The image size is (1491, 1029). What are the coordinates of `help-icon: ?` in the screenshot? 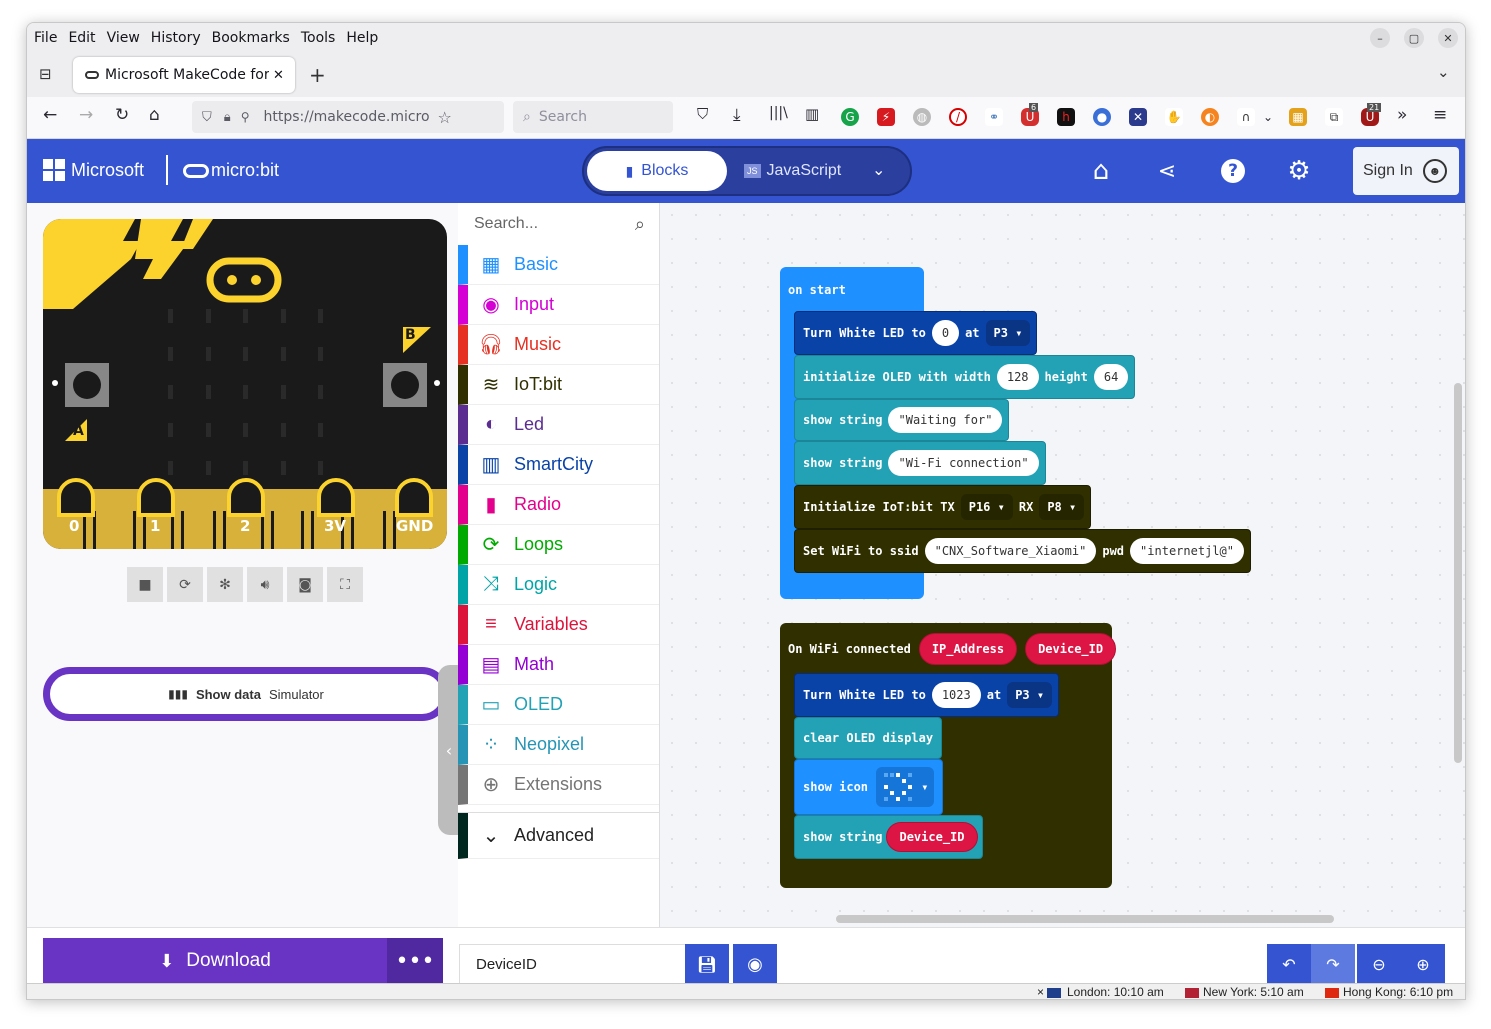 It's located at (1233, 171).